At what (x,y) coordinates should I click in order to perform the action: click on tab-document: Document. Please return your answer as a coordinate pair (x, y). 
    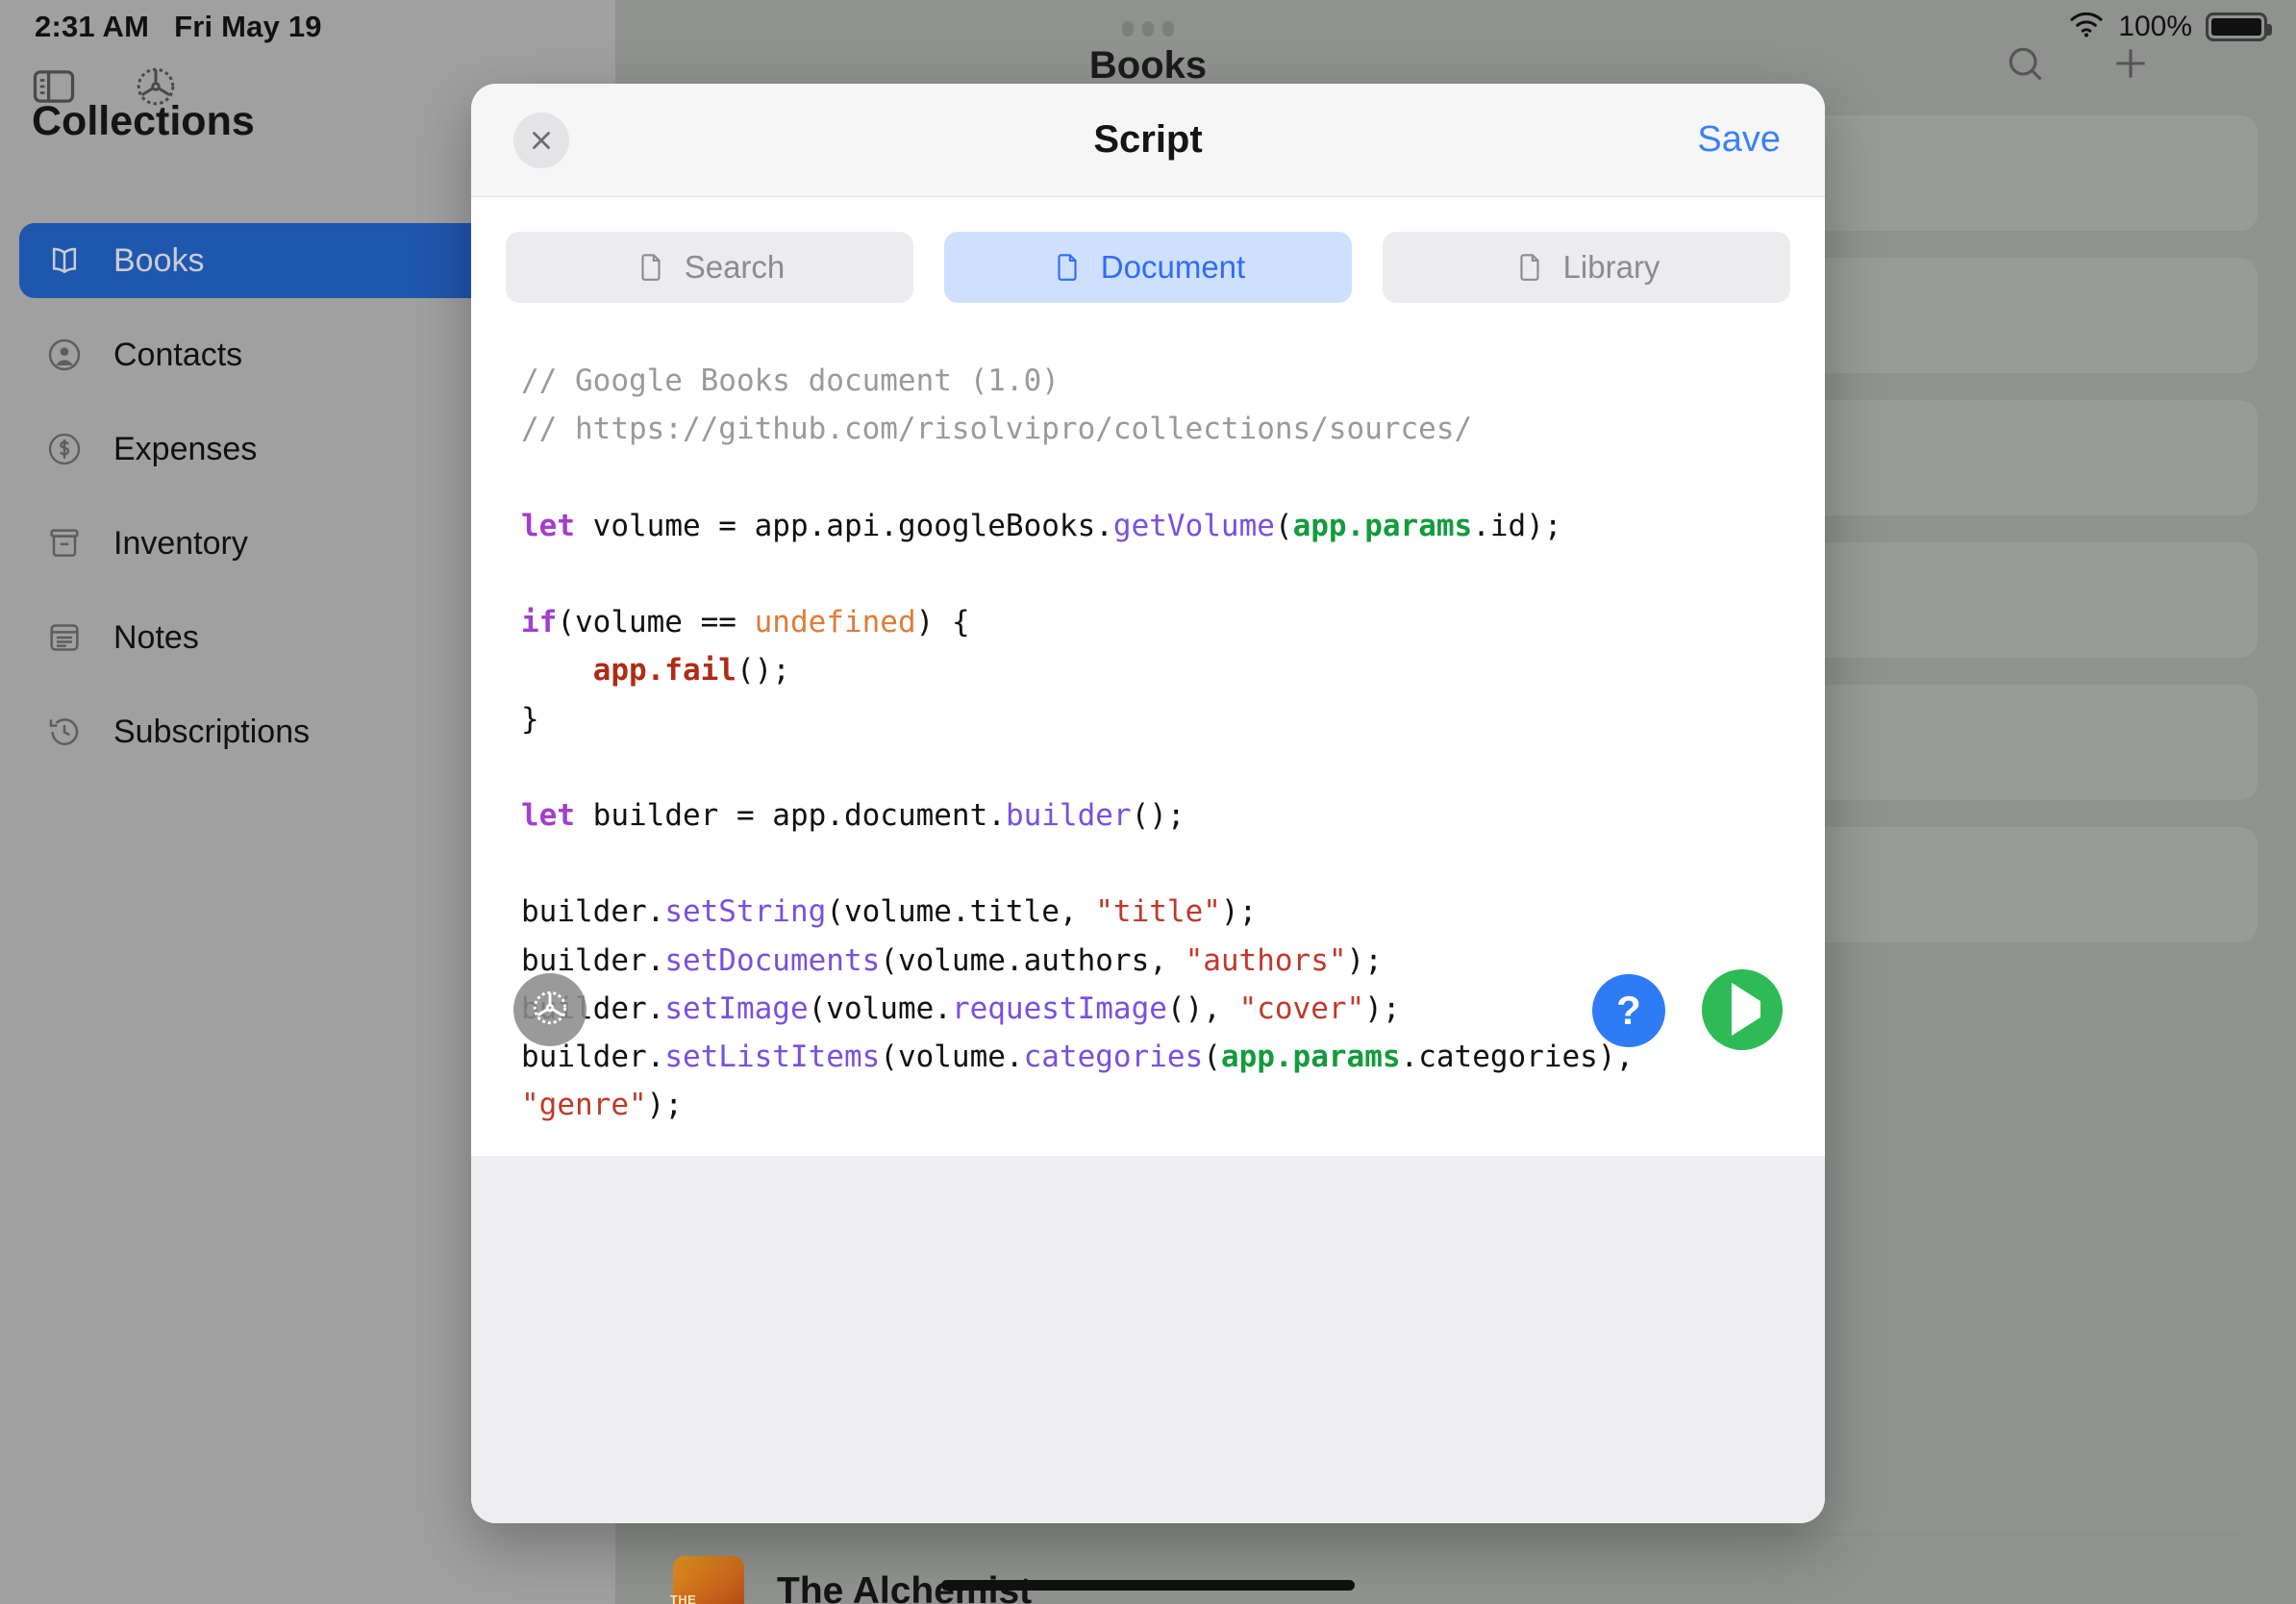
    Looking at the image, I should click on (1148, 267).